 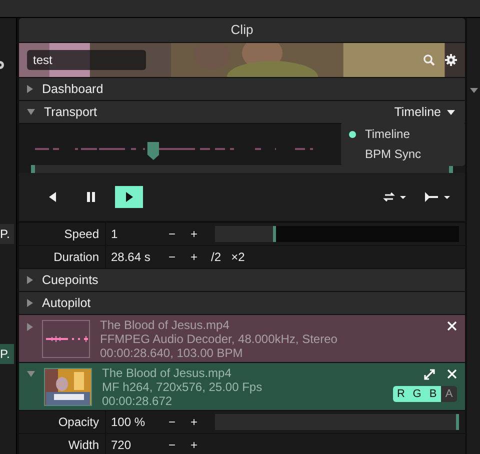 What do you see at coordinates (66, 339) in the screenshot?
I see `waveform-thumbnail` at bounding box center [66, 339].